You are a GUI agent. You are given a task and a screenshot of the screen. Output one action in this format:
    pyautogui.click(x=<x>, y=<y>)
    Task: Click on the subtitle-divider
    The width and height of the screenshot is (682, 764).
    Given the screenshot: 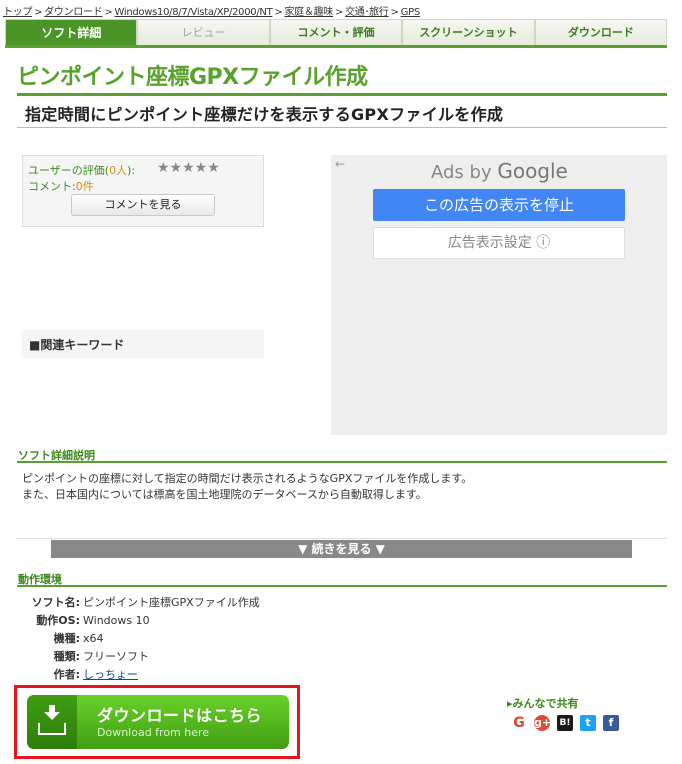 What is the action you would take?
    pyautogui.click(x=342, y=127)
    